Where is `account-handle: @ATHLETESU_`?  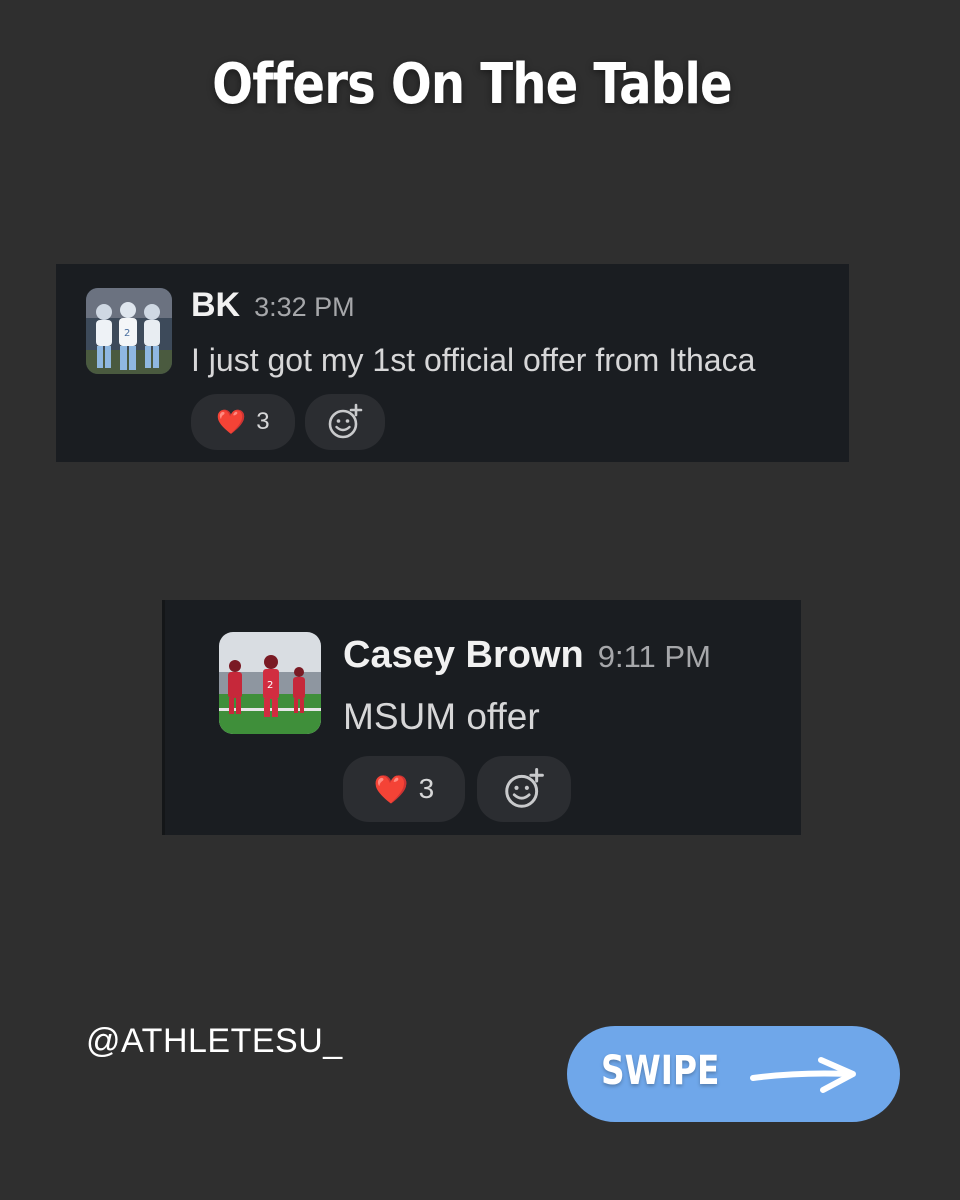
account-handle: @ATHLETESU_ is located at coordinates (214, 1041).